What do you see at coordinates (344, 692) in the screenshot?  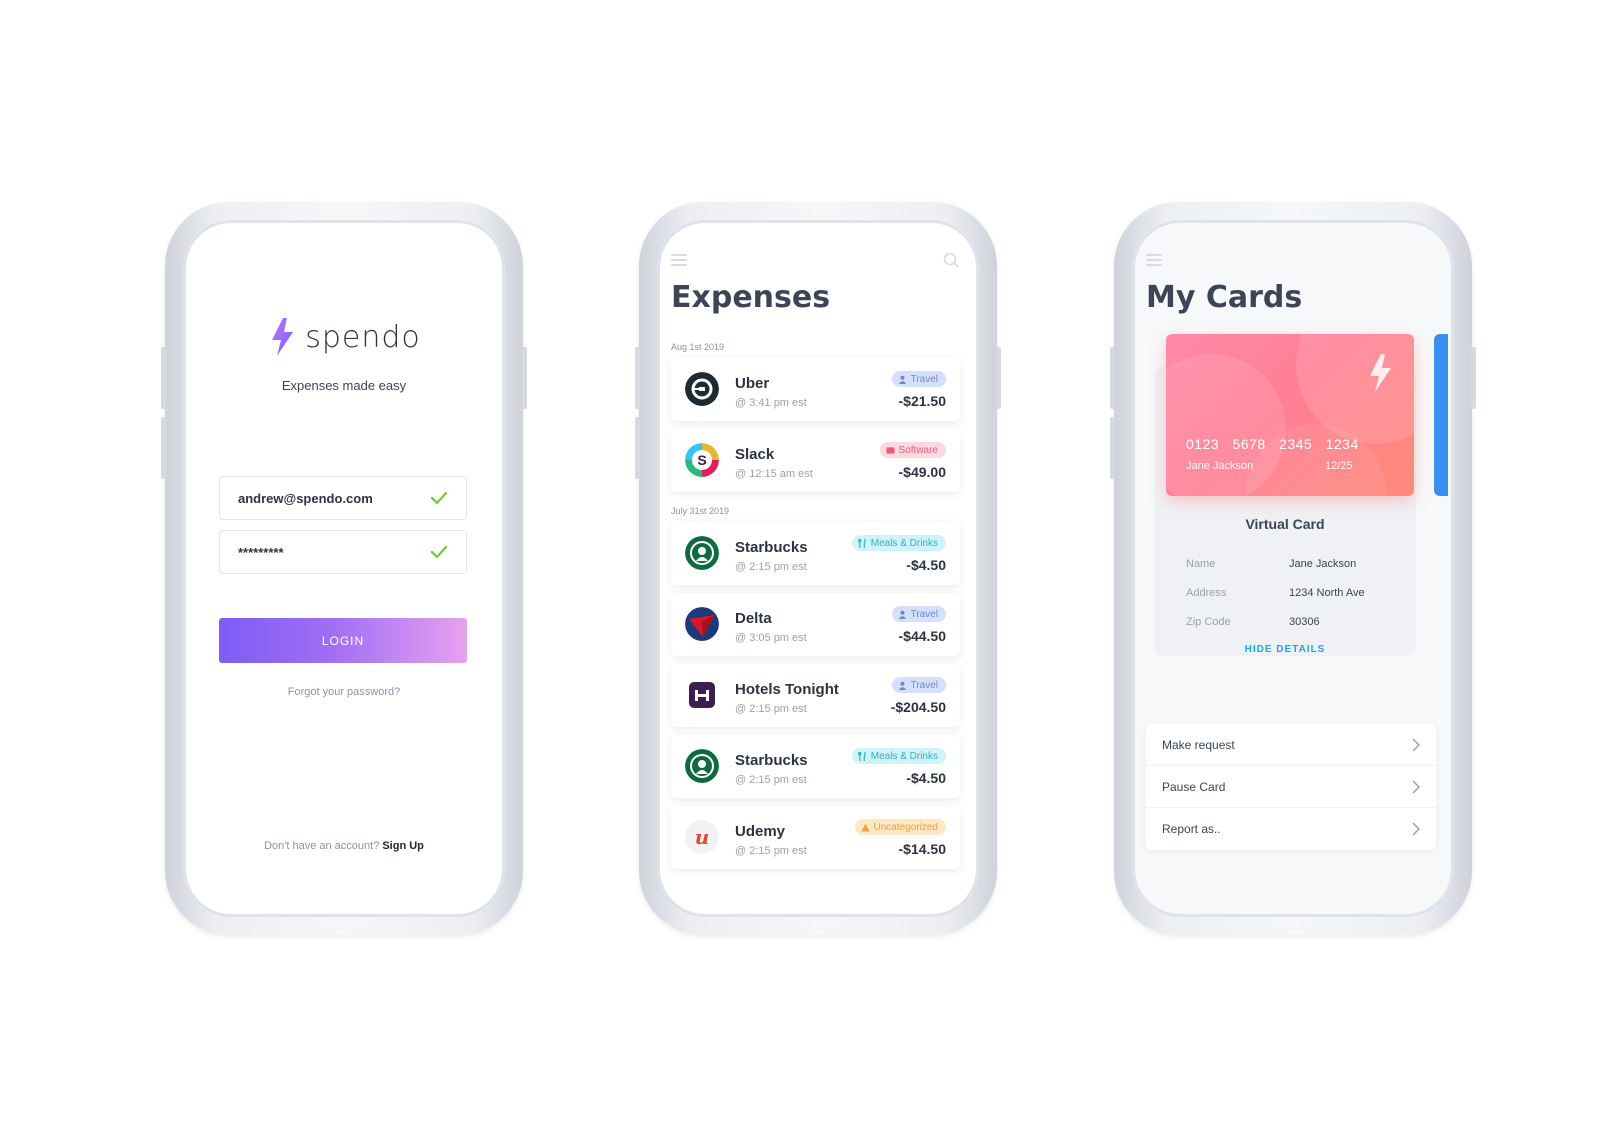 I see `forgot-password-link: Forgot your password?` at bounding box center [344, 692].